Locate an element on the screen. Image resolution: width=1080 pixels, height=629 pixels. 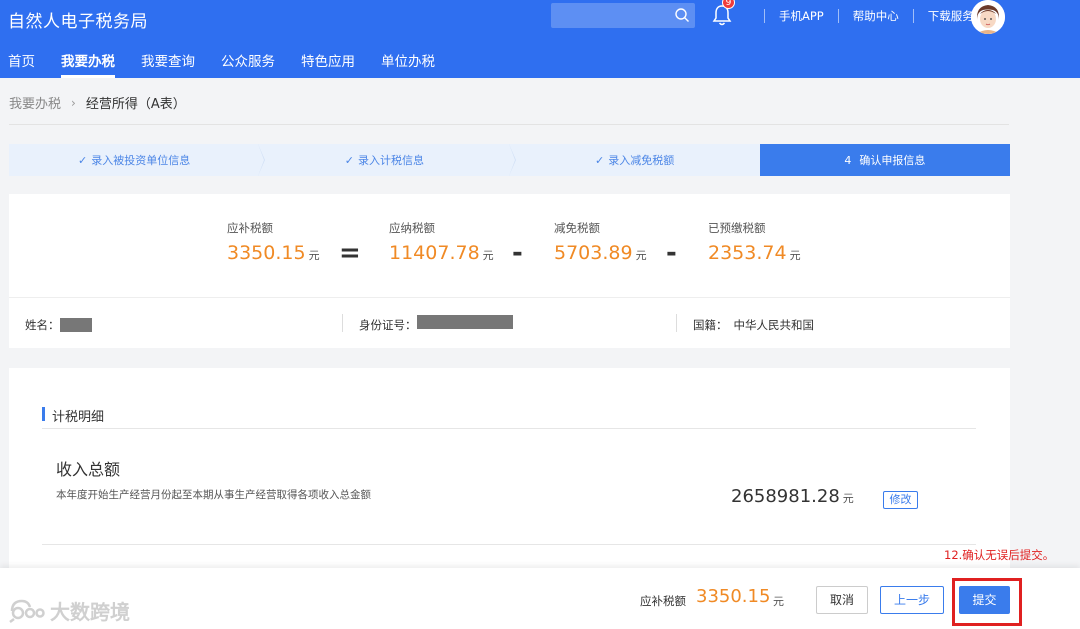
redacted-name is located at coordinates (75, 325).